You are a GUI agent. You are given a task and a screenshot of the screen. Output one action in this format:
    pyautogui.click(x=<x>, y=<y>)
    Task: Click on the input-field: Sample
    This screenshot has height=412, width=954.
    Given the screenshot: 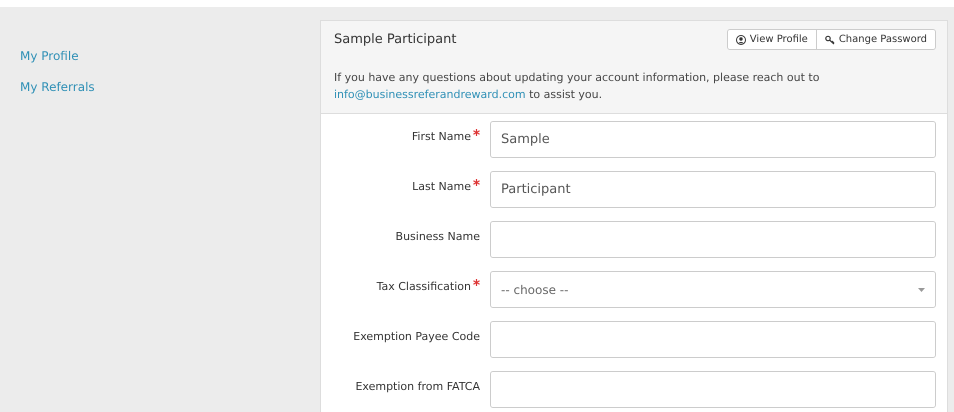 What is the action you would take?
    pyautogui.click(x=713, y=139)
    